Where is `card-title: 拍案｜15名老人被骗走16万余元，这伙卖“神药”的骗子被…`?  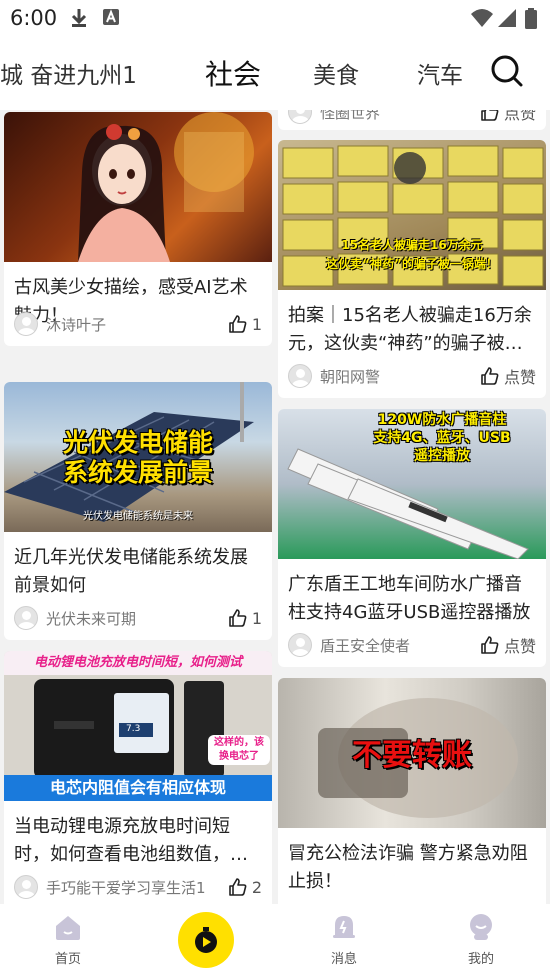 card-title: 拍案｜15名老人被骗走16万余元，这伙卖“神药”的骗子被… is located at coordinates (410, 329).